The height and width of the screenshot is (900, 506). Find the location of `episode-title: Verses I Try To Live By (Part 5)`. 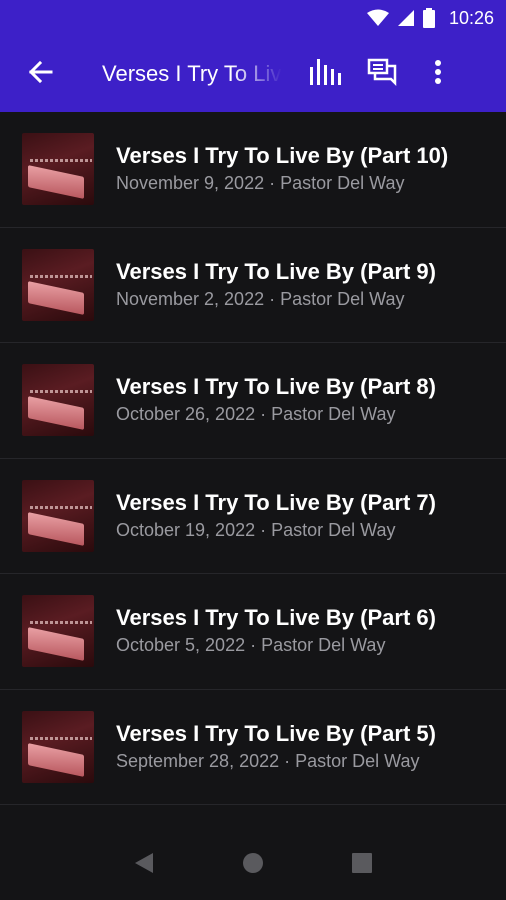

episode-title: Verses I Try To Live By (Part 5) is located at coordinates (276, 733).